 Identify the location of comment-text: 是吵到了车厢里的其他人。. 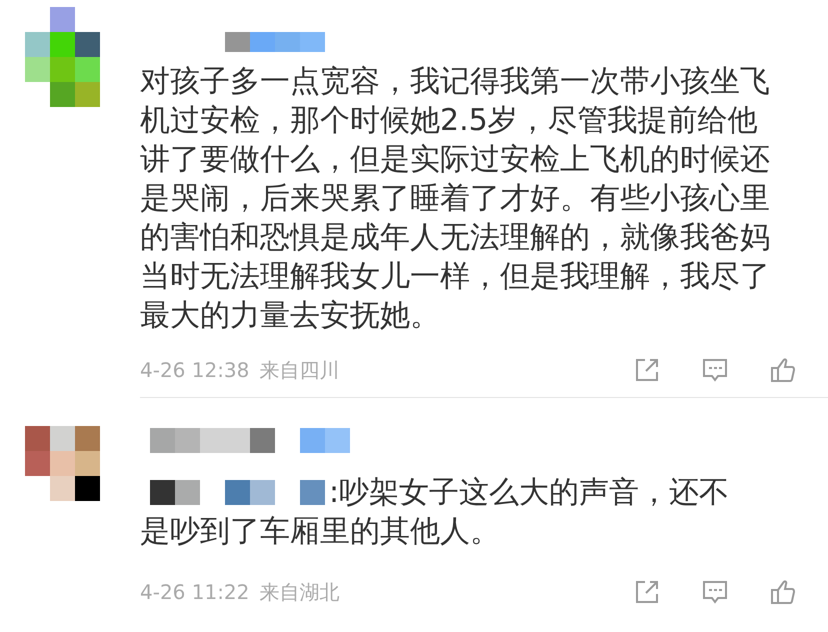
(320, 532).